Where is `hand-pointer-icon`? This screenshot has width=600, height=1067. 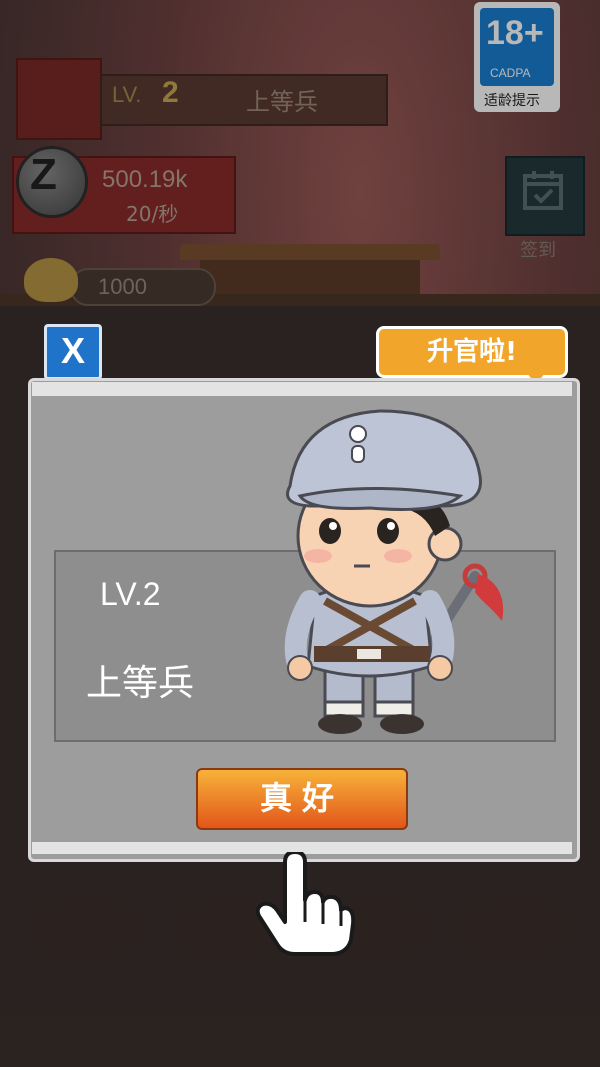
hand-pointer-icon is located at coordinates (305, 905).